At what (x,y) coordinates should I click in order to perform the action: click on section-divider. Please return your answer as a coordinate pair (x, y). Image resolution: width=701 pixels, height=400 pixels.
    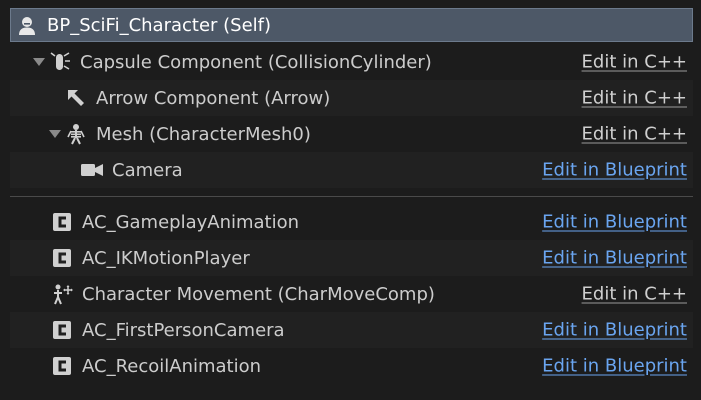
    Looking at the image, I should click on (351, 196).